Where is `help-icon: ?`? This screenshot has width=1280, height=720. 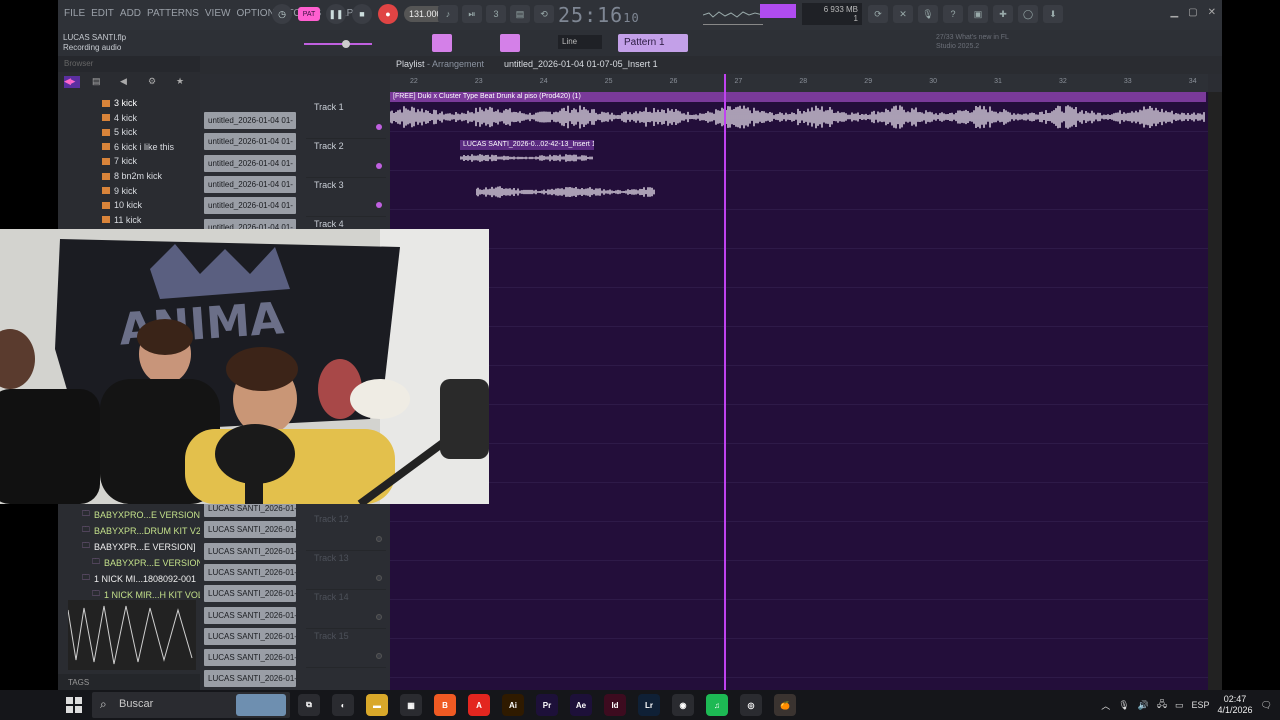 help-icon: ? is located at coordinates (953, 14).